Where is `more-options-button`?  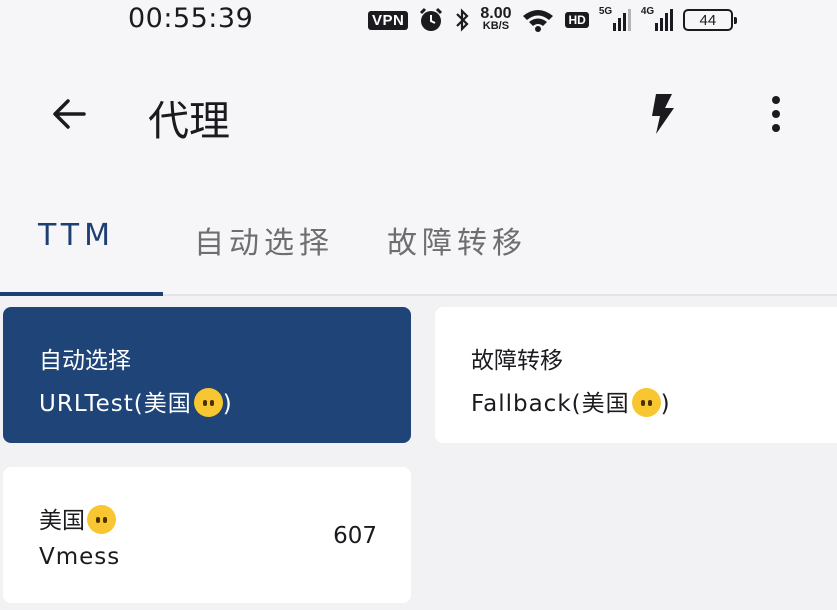 more-options-button is located at coordinates (776, 114).